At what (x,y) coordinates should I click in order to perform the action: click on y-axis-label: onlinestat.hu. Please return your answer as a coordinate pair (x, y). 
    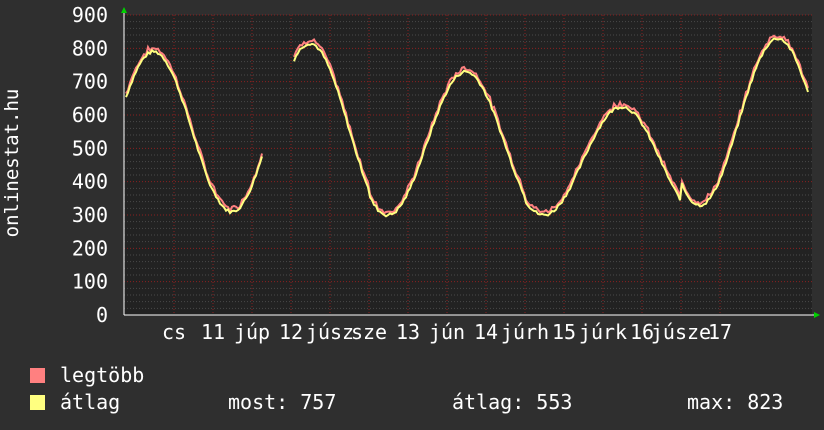
    Looking at the image, I should click on (12, 163).